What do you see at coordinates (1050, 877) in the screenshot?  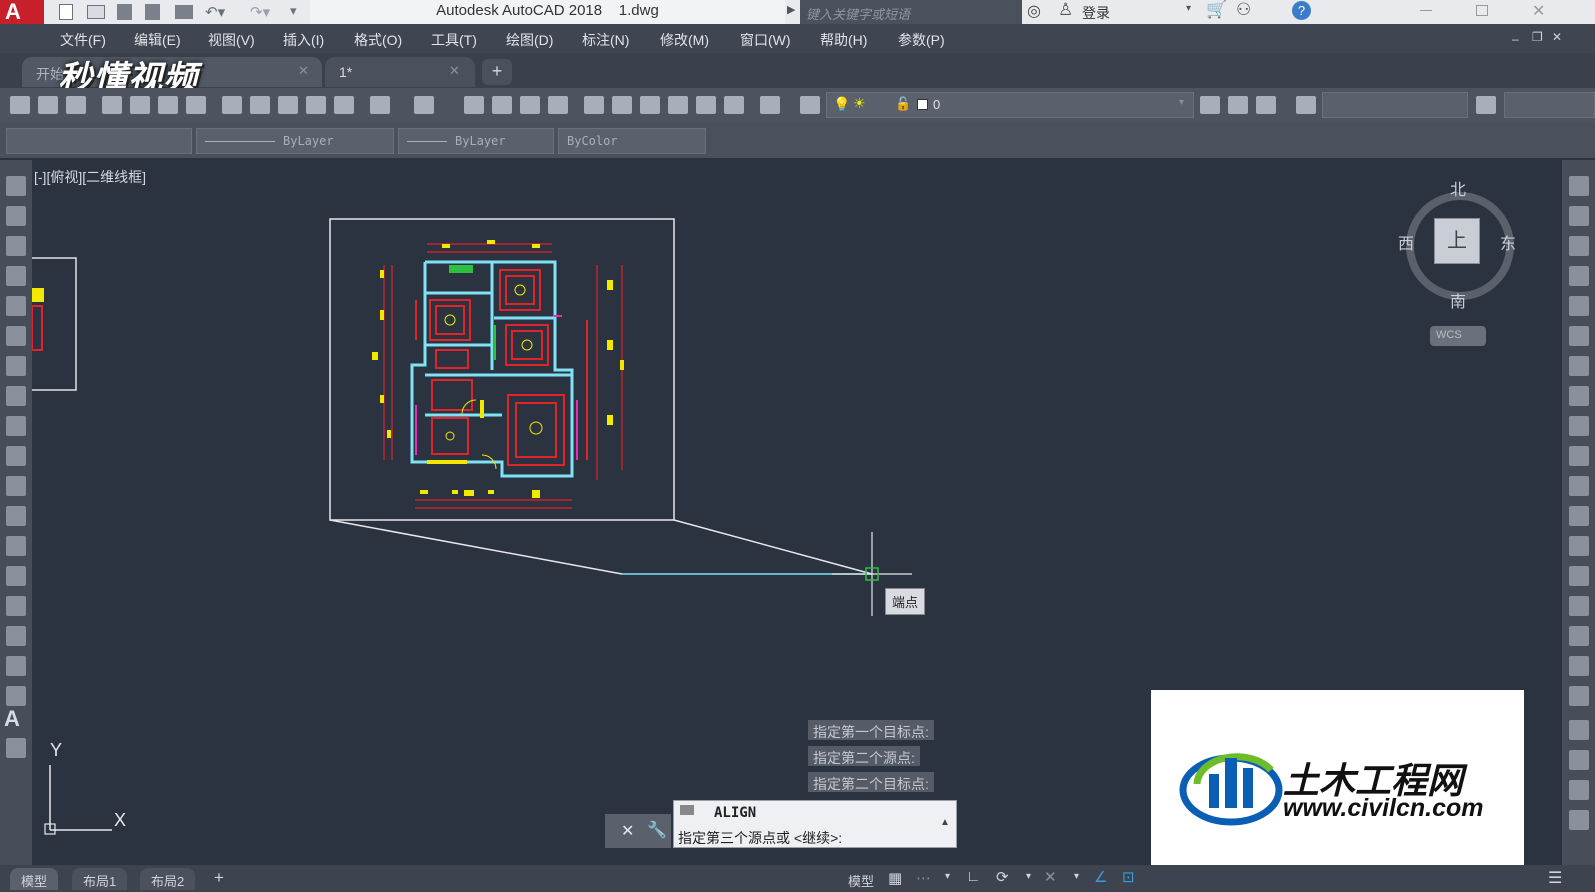 I see `isodraft-icon: ✕` at bounding box center [1050, 877].